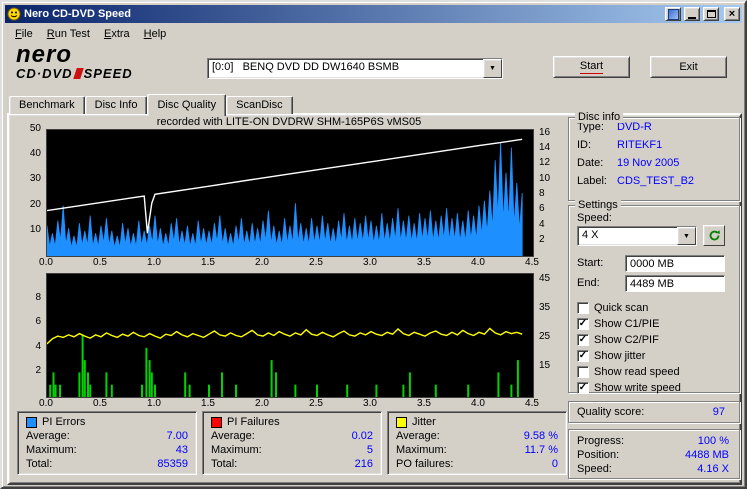  What do you see at coordinates (44, 54) in the screenshot?
I see `logo-brand-text: nero` at bounding box center [44, 54].